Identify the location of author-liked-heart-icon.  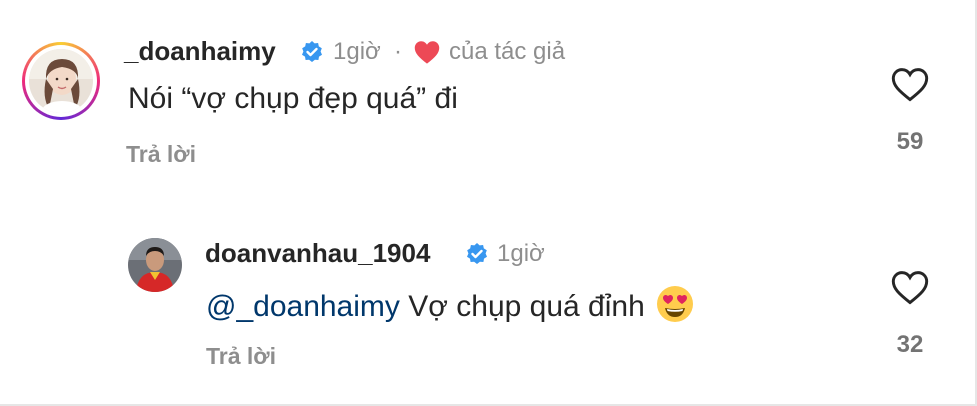
(427, 54).